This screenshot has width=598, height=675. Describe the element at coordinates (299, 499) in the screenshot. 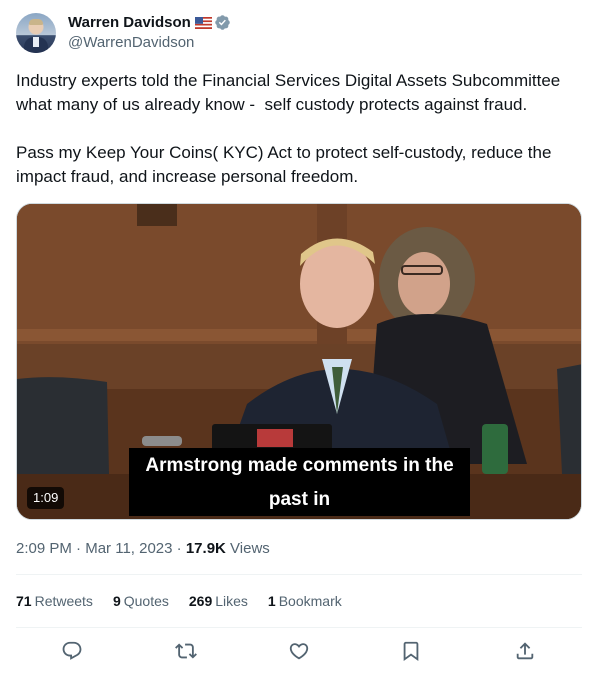

I see `caption-line-2: past in` at that location.